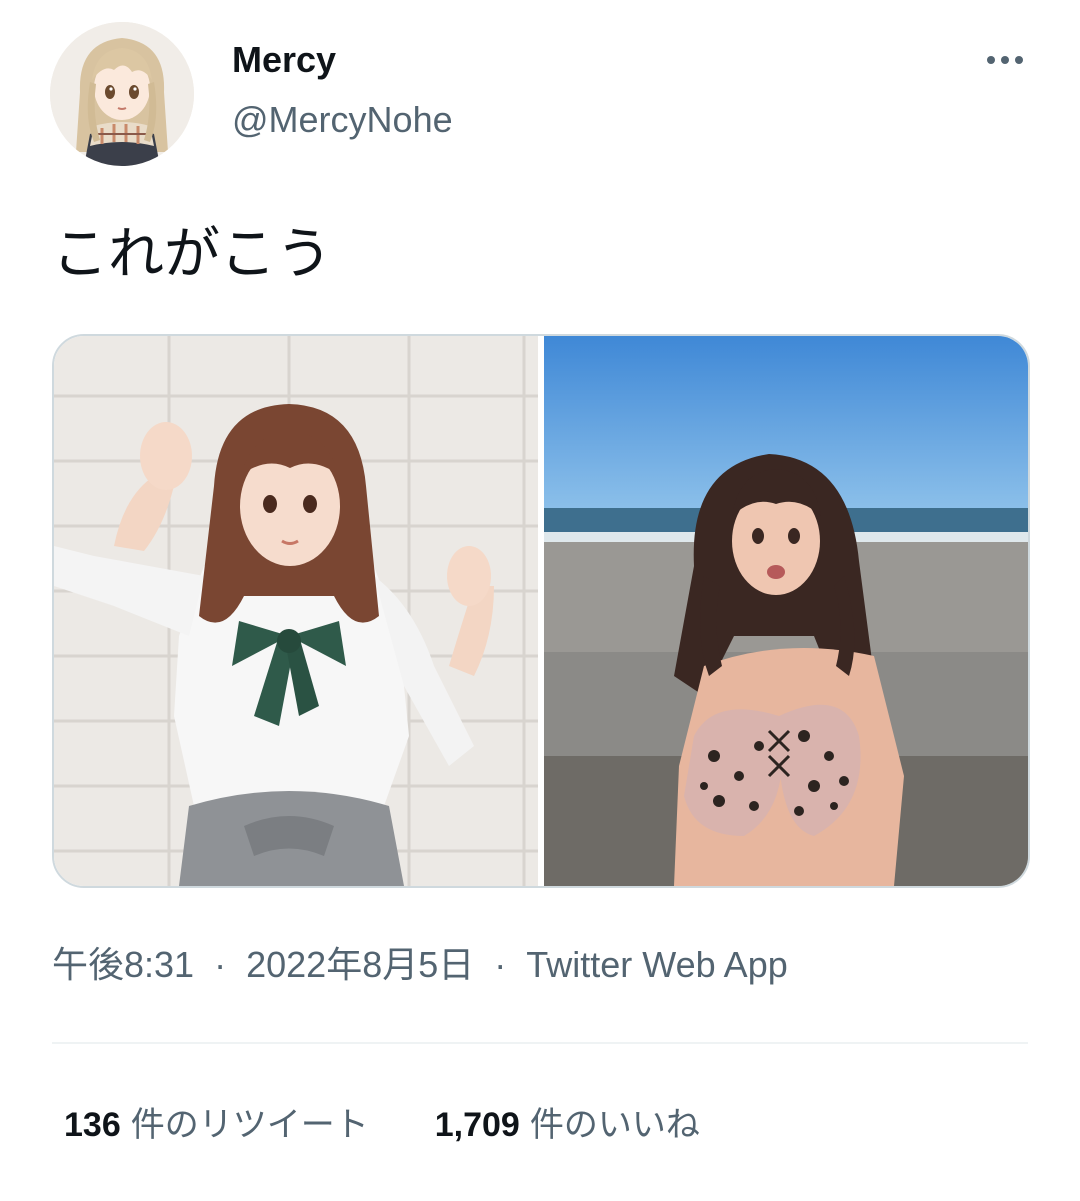  I want to click on avatar-illustration, so click(122, 94).